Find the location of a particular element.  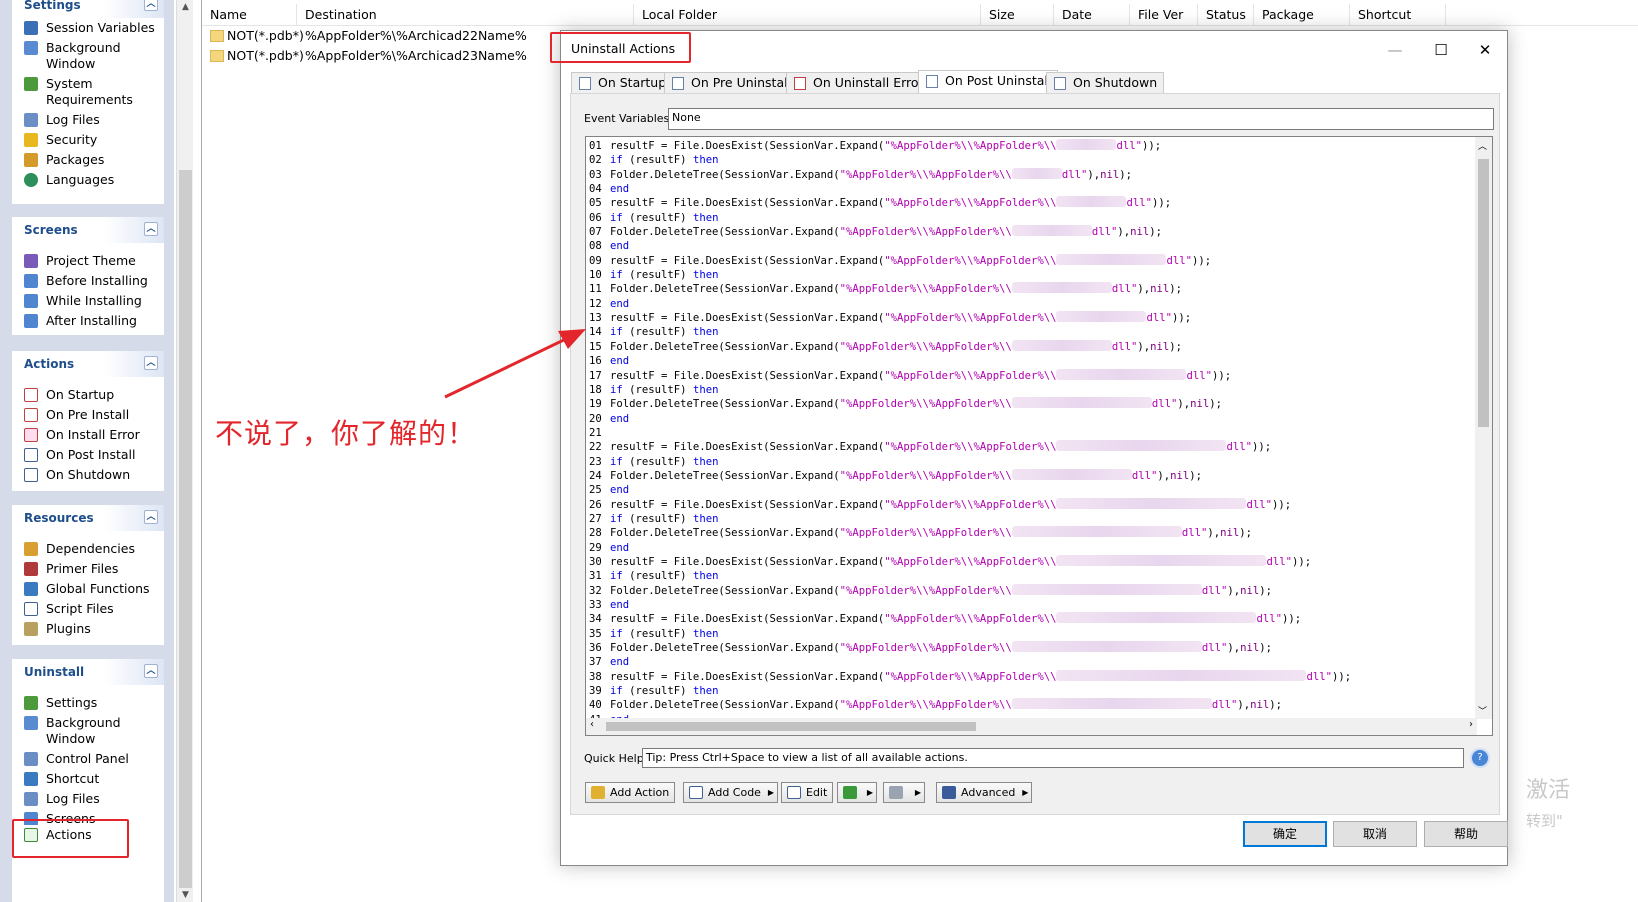

tab-on-startup: On Startup is located at coordinates (622, 83).